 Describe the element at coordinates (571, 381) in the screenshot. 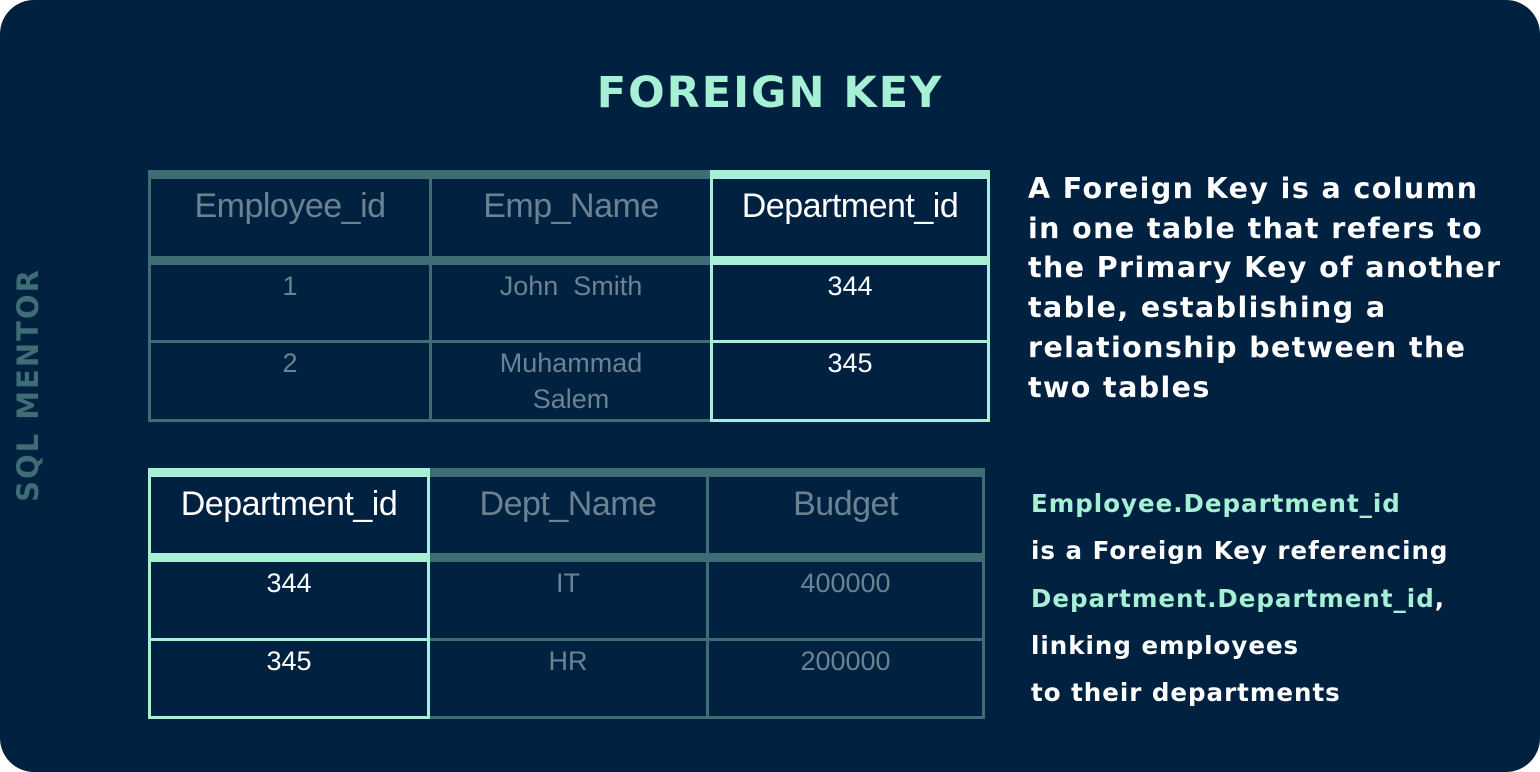

I see `table-cell: Muhammad Salem` at that location.